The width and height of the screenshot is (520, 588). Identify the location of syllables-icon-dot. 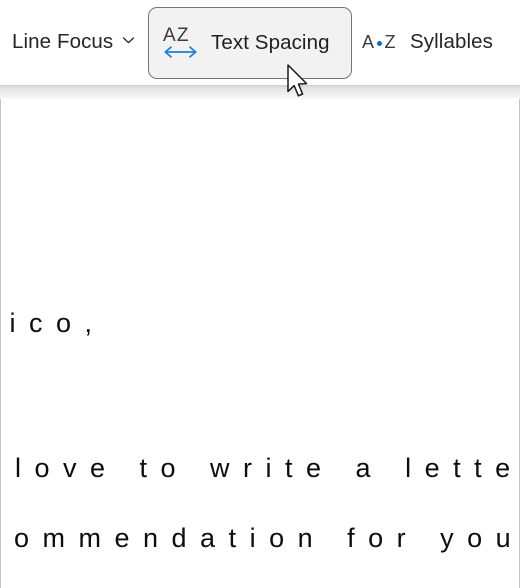
(380, 43).